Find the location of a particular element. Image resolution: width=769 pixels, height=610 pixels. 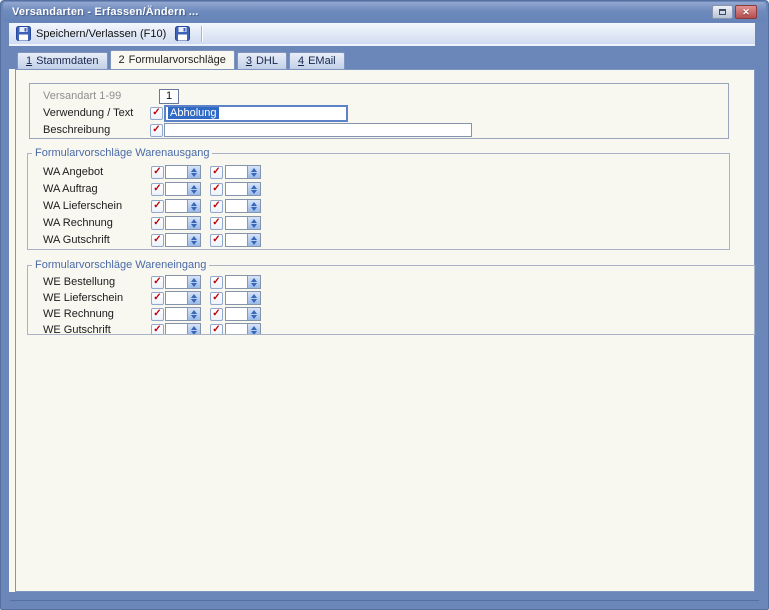

form-row: WA Angebot is located at coordinates (378, 172).